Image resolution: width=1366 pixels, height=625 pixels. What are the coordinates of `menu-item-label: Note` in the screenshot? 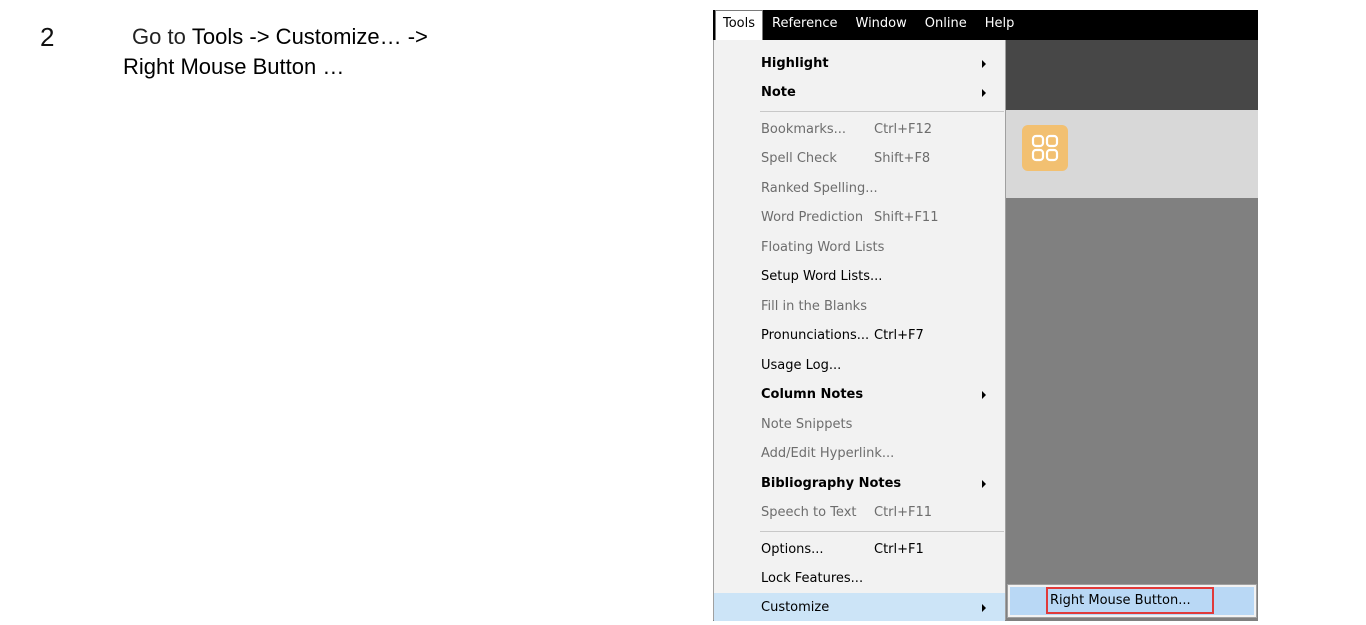 It's located at (778, 92).